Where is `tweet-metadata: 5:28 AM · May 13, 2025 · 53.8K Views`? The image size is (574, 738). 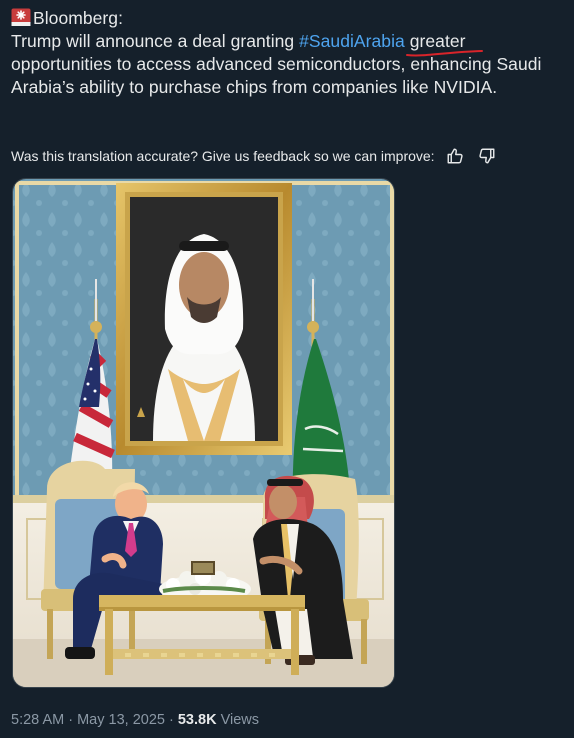
tweet-metadata: 5:28 AM · May 13, 2025 · 53.8K Views is located at coordinates (135, 720).